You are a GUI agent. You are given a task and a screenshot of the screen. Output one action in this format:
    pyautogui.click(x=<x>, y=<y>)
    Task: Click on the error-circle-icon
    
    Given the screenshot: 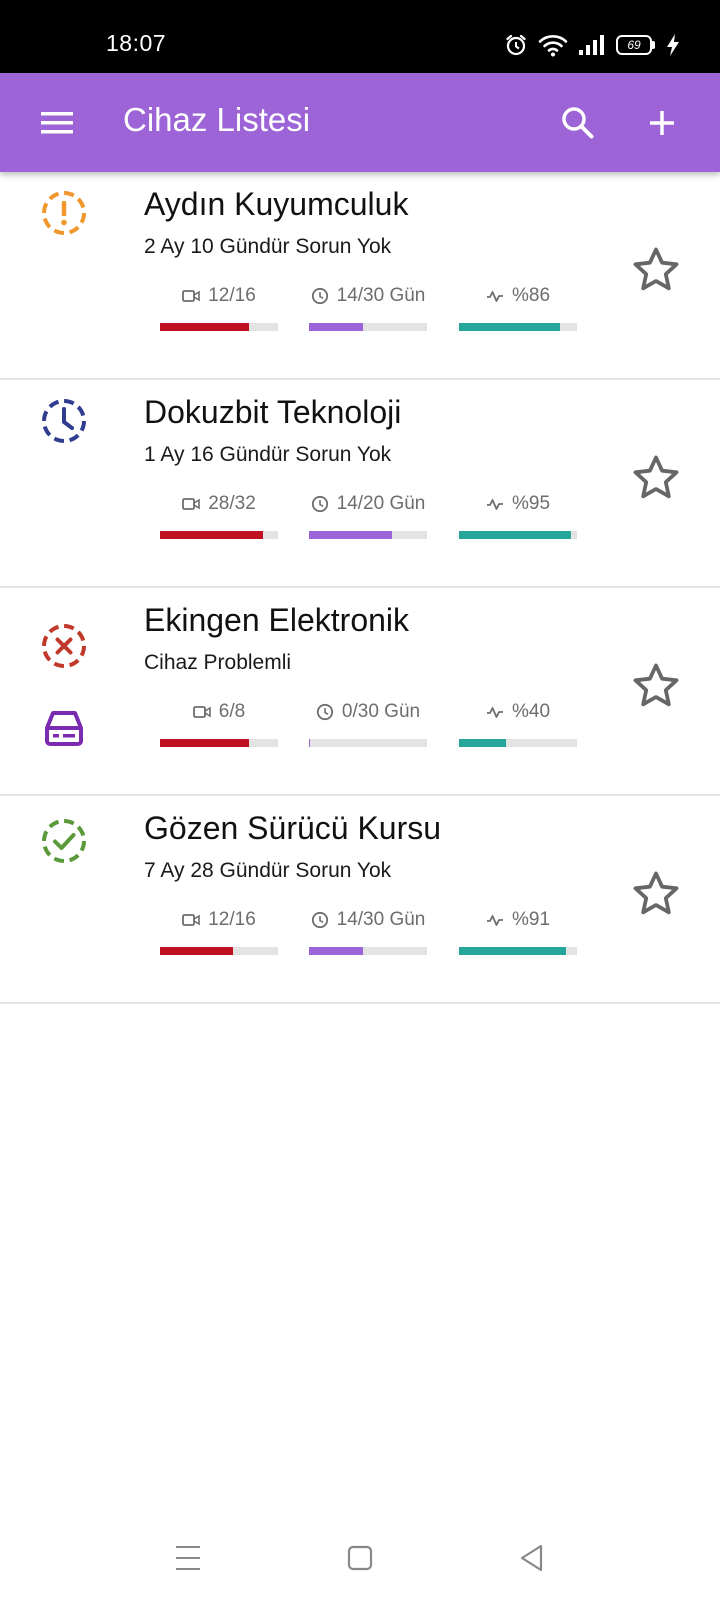 What is the action you would take?
    pyautogui.click(x=64, y=646)
    